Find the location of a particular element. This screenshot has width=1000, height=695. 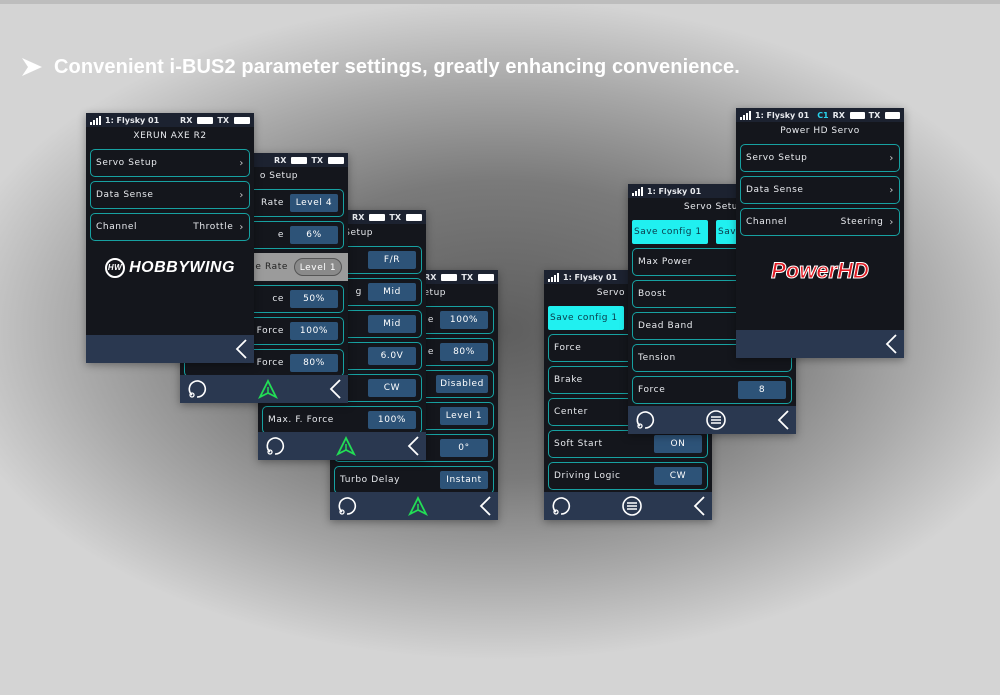

setting-label: Data Sense is located at coordinates (775, 190).